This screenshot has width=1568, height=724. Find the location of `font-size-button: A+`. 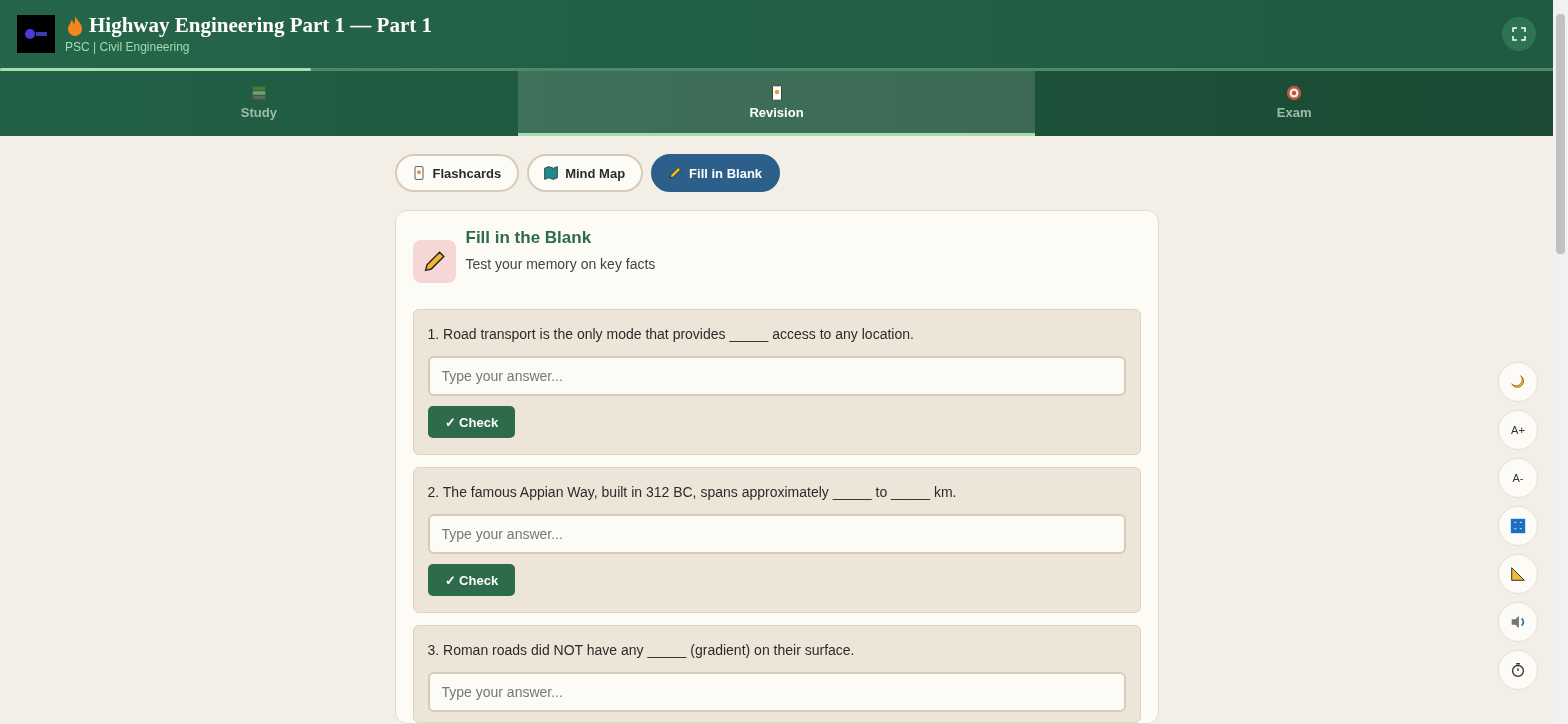

font-size-button: A+ is located at coordinates (1518, 430).